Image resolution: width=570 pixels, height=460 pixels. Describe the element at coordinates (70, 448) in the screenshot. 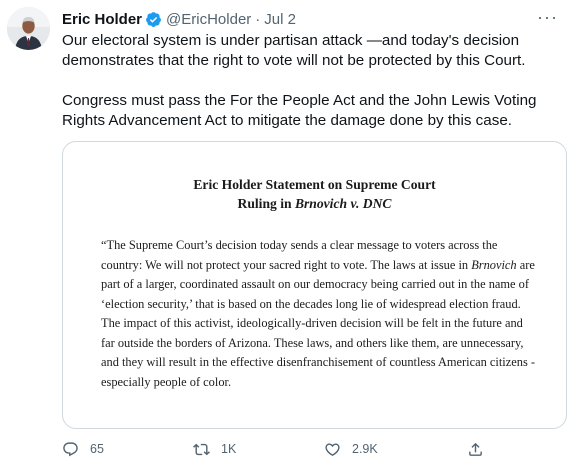

I see `reply-icon` at that location.